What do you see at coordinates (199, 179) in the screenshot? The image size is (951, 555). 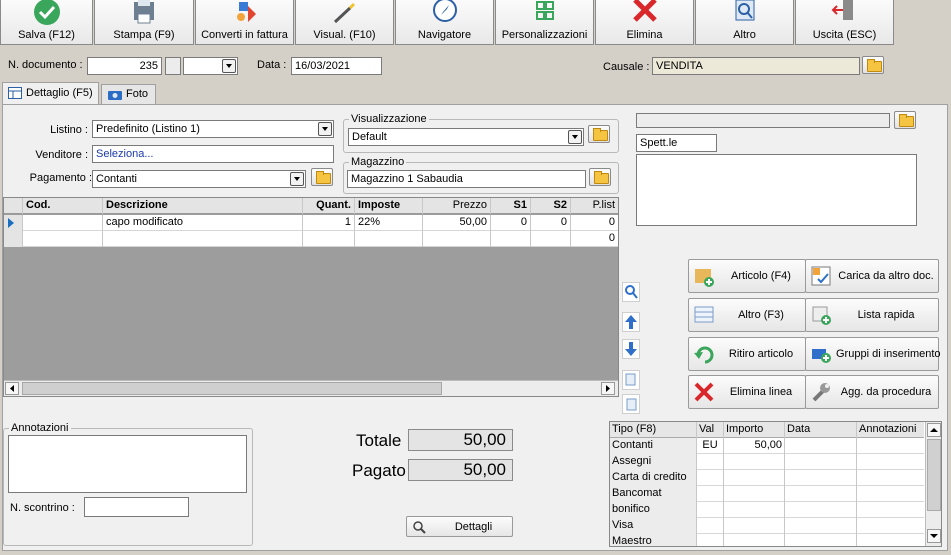 I see `pagamento-select: Contanti` at bounding box center [199, 179].